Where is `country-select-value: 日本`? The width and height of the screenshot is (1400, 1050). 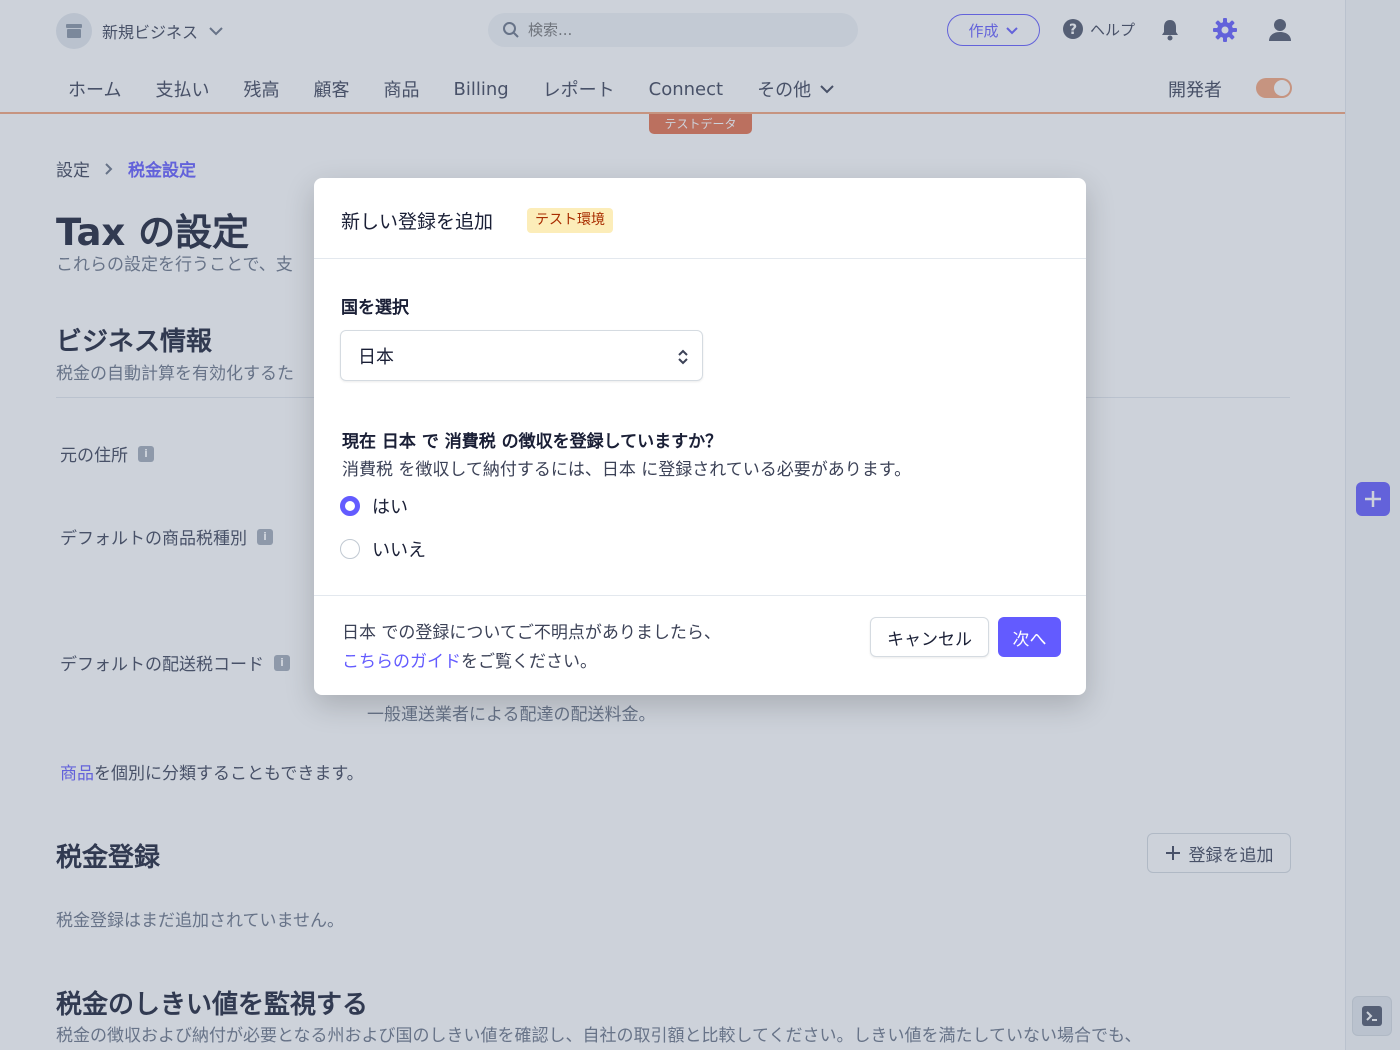 country-select-value: 日本 is located at coordinates (376, 357).